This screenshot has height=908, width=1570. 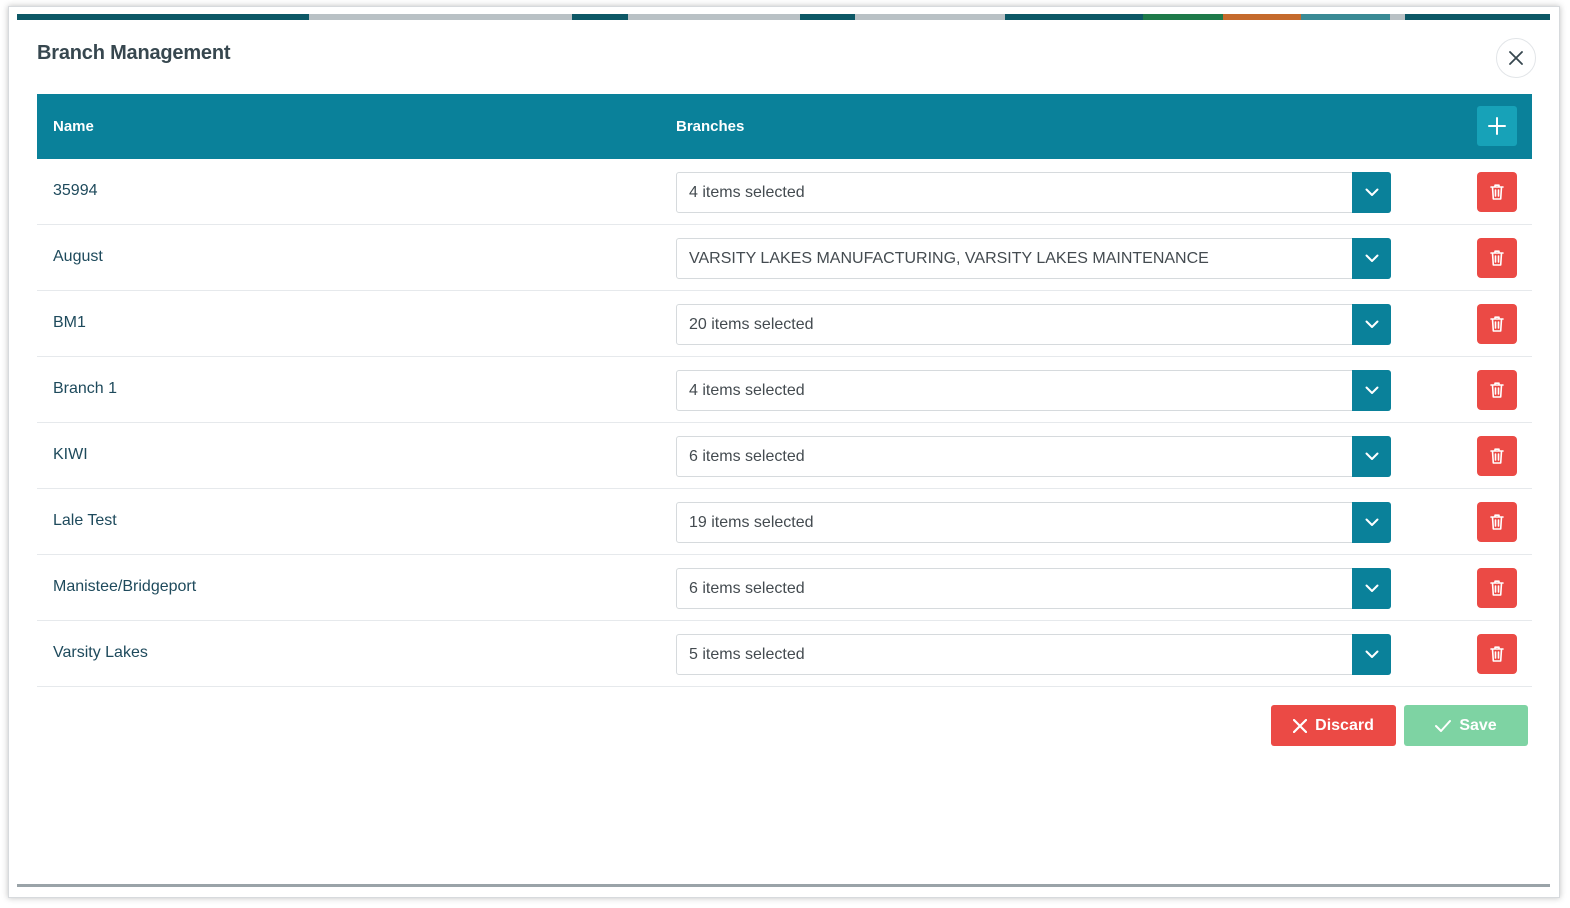 I want to click on save-button: Save, so click(x=1466, y=725).